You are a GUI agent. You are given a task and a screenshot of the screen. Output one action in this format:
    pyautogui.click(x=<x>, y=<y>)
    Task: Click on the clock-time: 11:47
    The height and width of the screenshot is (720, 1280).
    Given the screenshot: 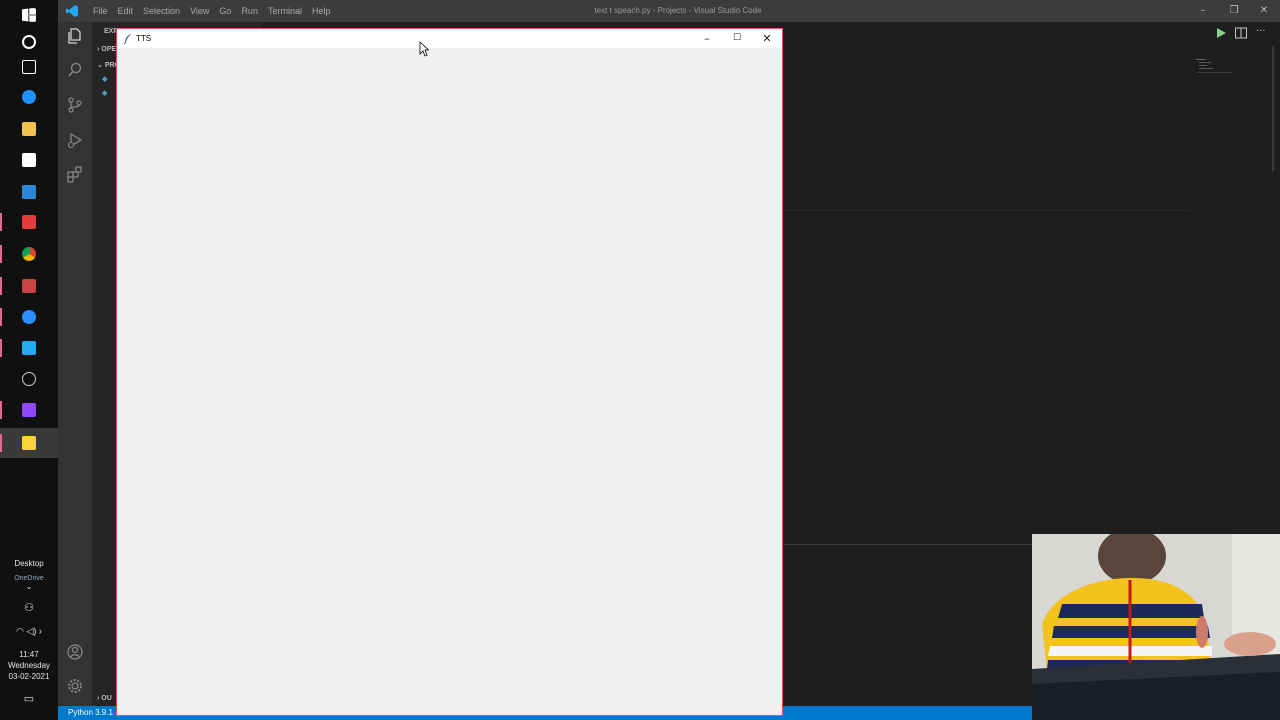 What is the action you would take?
    pyautogui.click(x=29, y=654)
    